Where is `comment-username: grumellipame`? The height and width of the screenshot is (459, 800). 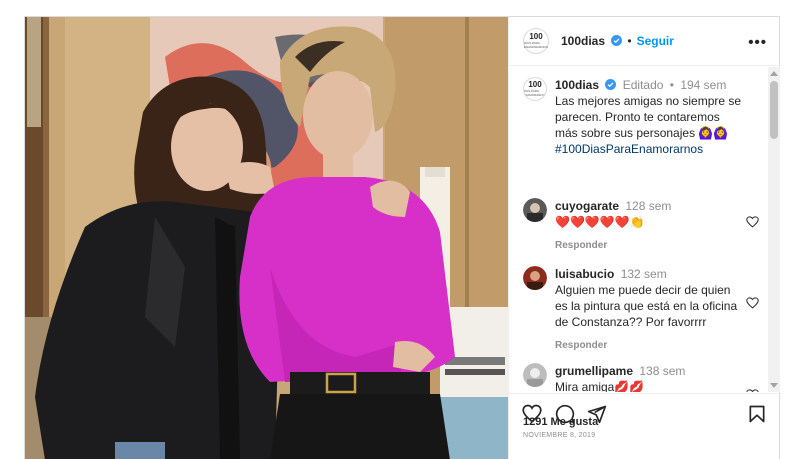
comment-username: grumellipame is located at coordinates (594, 371).